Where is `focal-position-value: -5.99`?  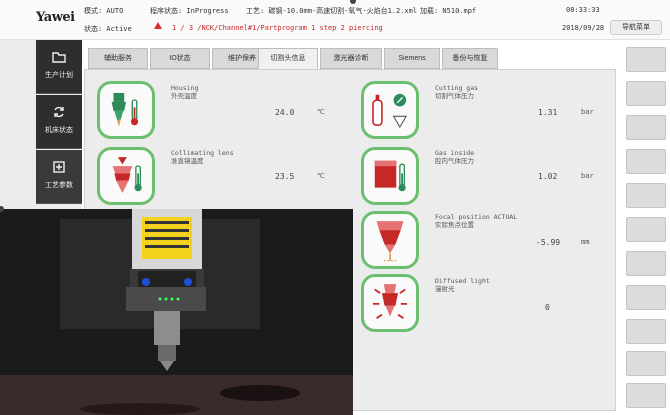
focal-position-value: -5.99 is located at coordinates (548, 242).